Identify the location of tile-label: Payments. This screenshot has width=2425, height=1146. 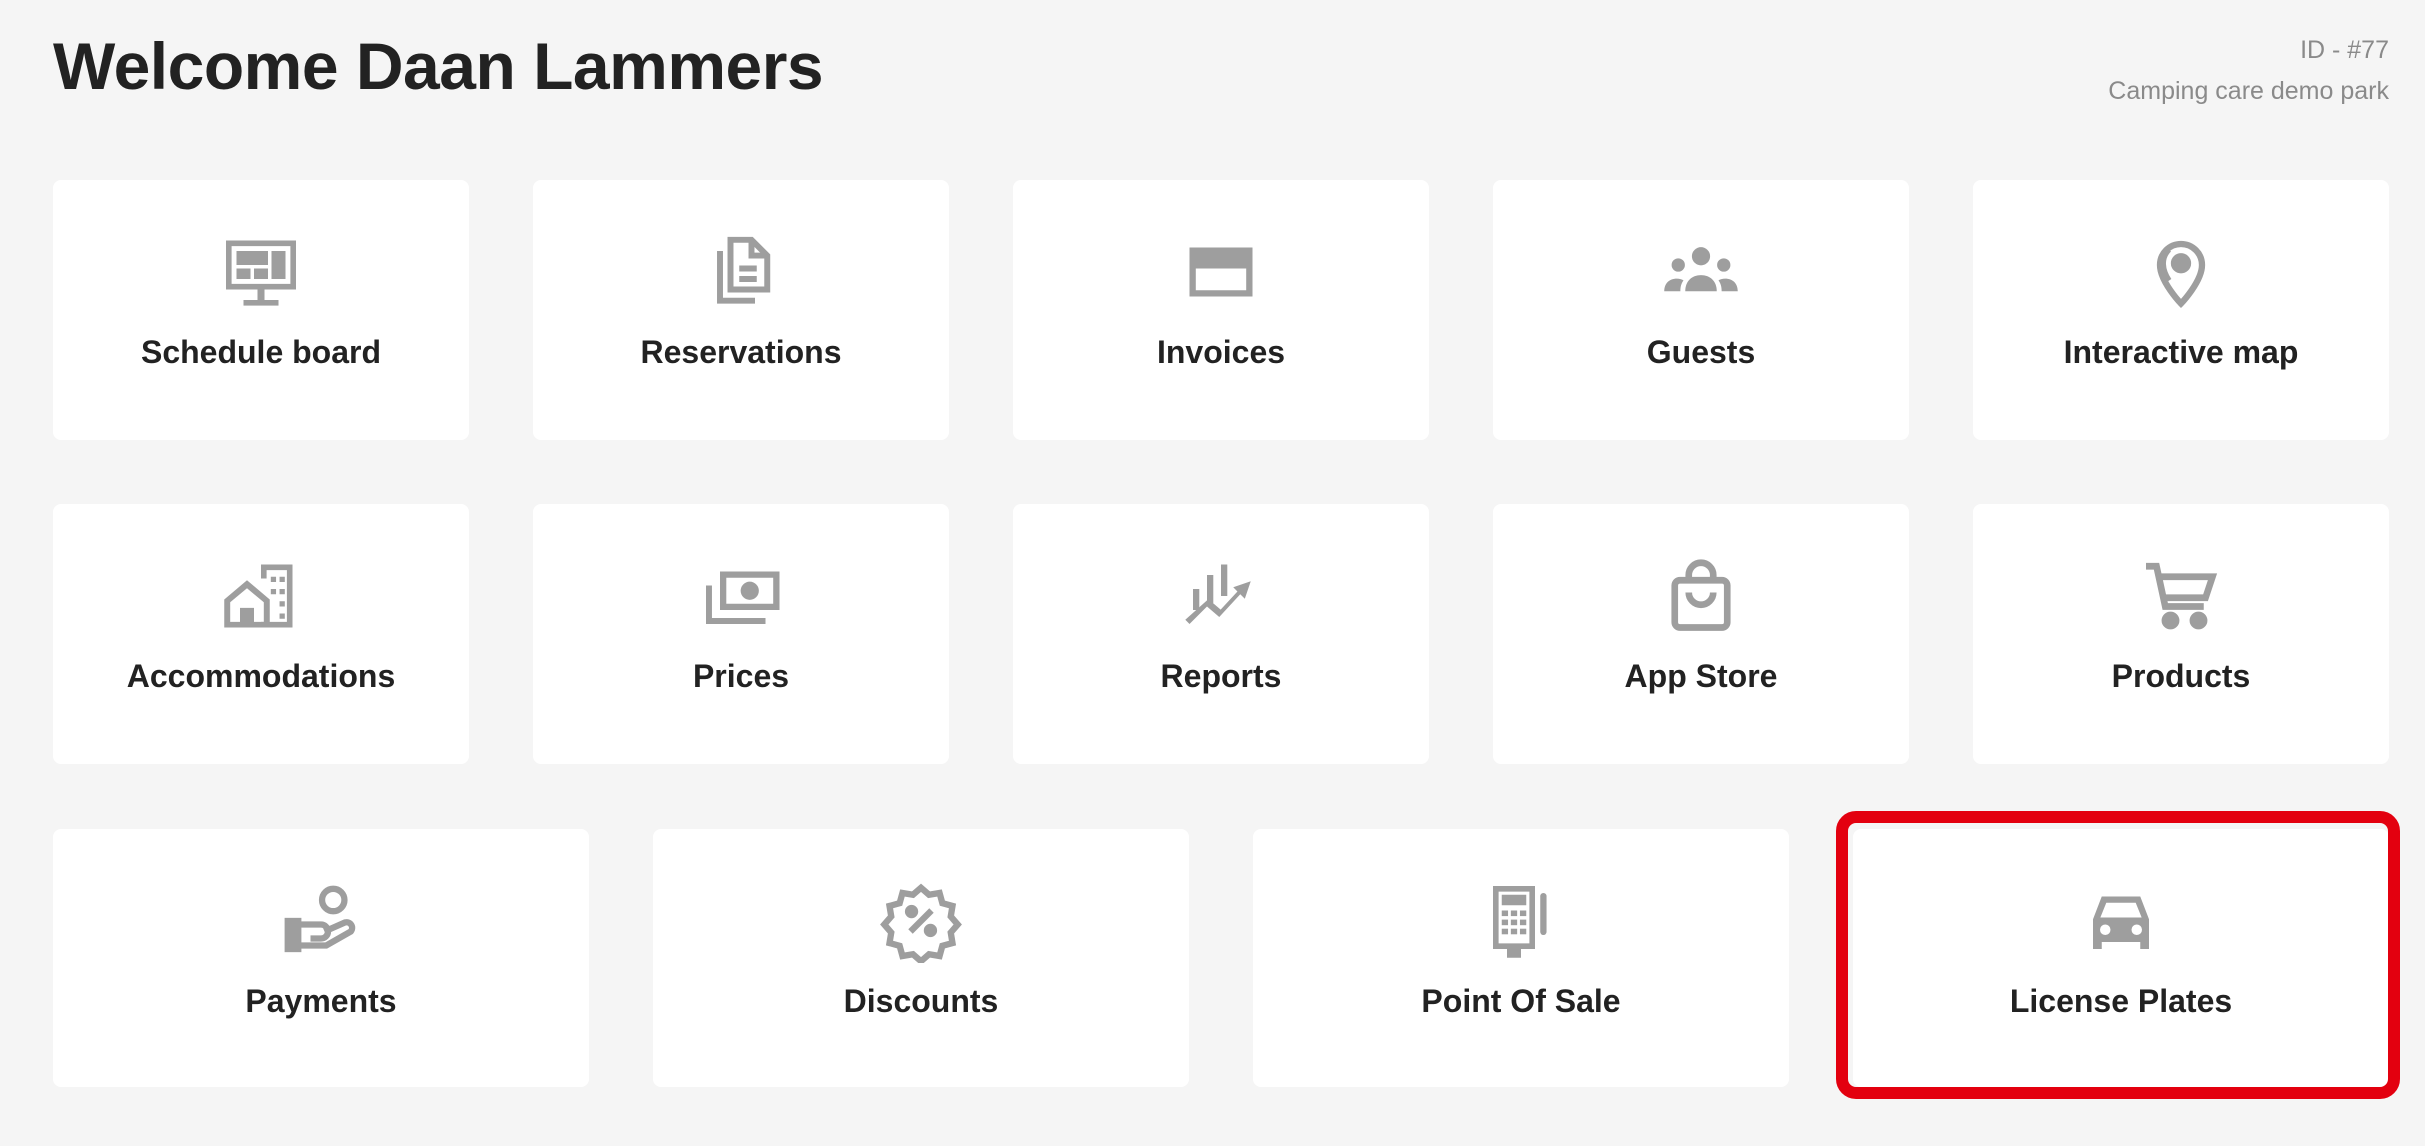
(321, 1001).